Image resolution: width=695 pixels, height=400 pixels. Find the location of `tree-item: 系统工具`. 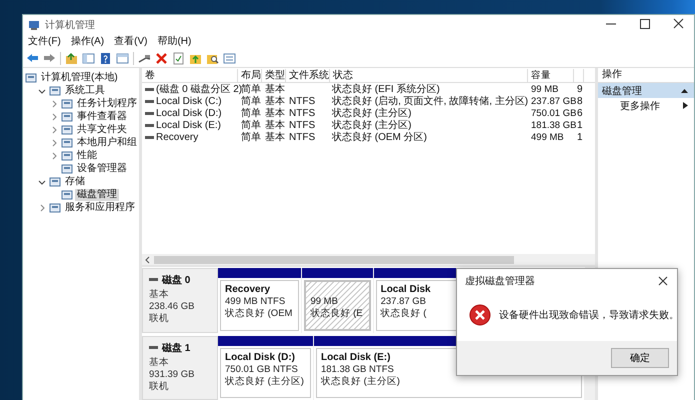

tree-item: 系统工具 is located at coordinates (79, 90).